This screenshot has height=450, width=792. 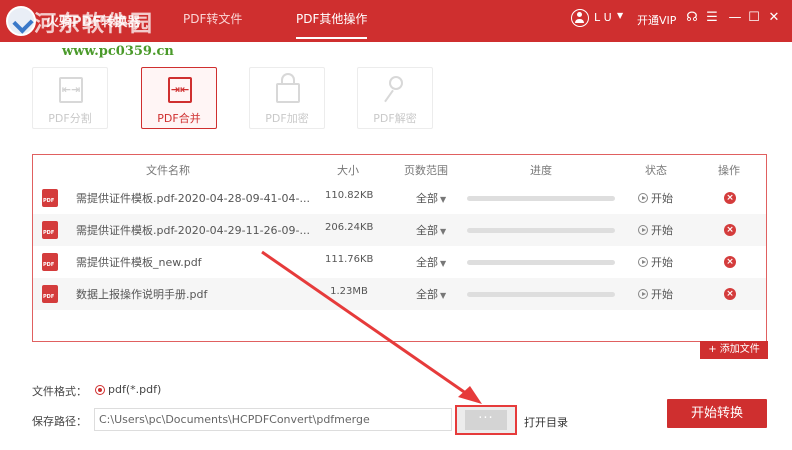 I want to click on save-path-label: 保存路径：, so click(x=59, y=421).